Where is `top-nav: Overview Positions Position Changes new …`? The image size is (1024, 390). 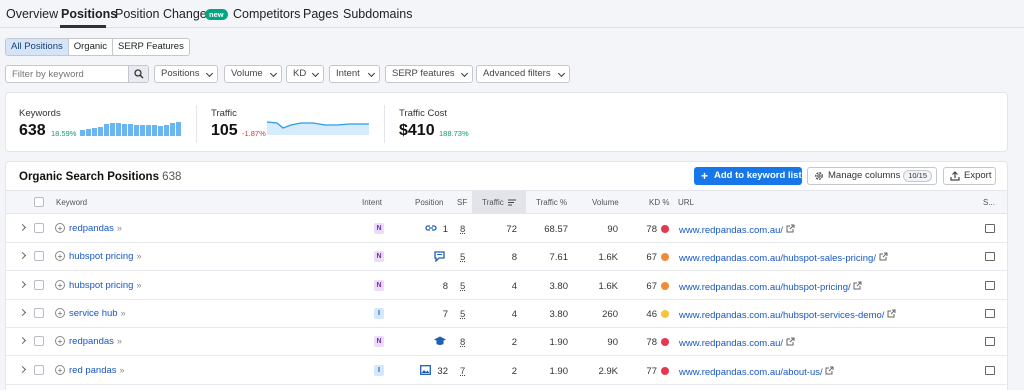 top-nav: Overview Positions Position Changes new … is located at coordinates (512, 14).